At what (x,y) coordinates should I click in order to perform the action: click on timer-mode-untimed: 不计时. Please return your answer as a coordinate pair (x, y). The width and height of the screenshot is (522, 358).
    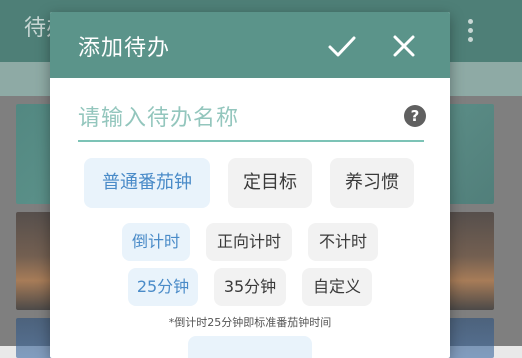
    Looking at the image, I should click on (343, 242).